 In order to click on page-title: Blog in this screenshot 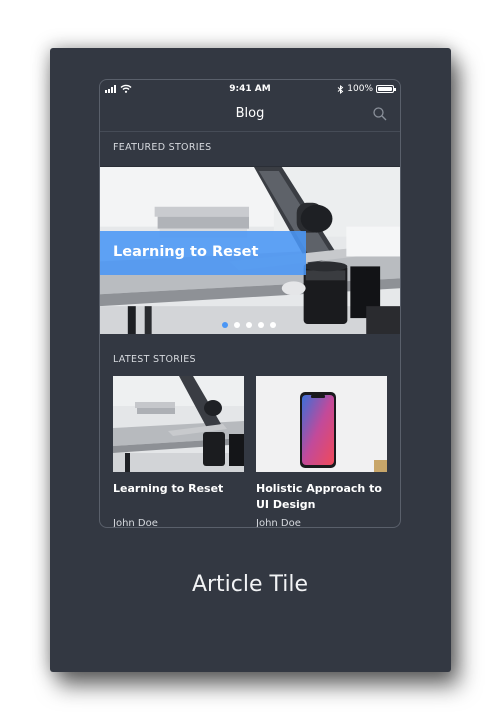, I will do `click(250, 113)`.